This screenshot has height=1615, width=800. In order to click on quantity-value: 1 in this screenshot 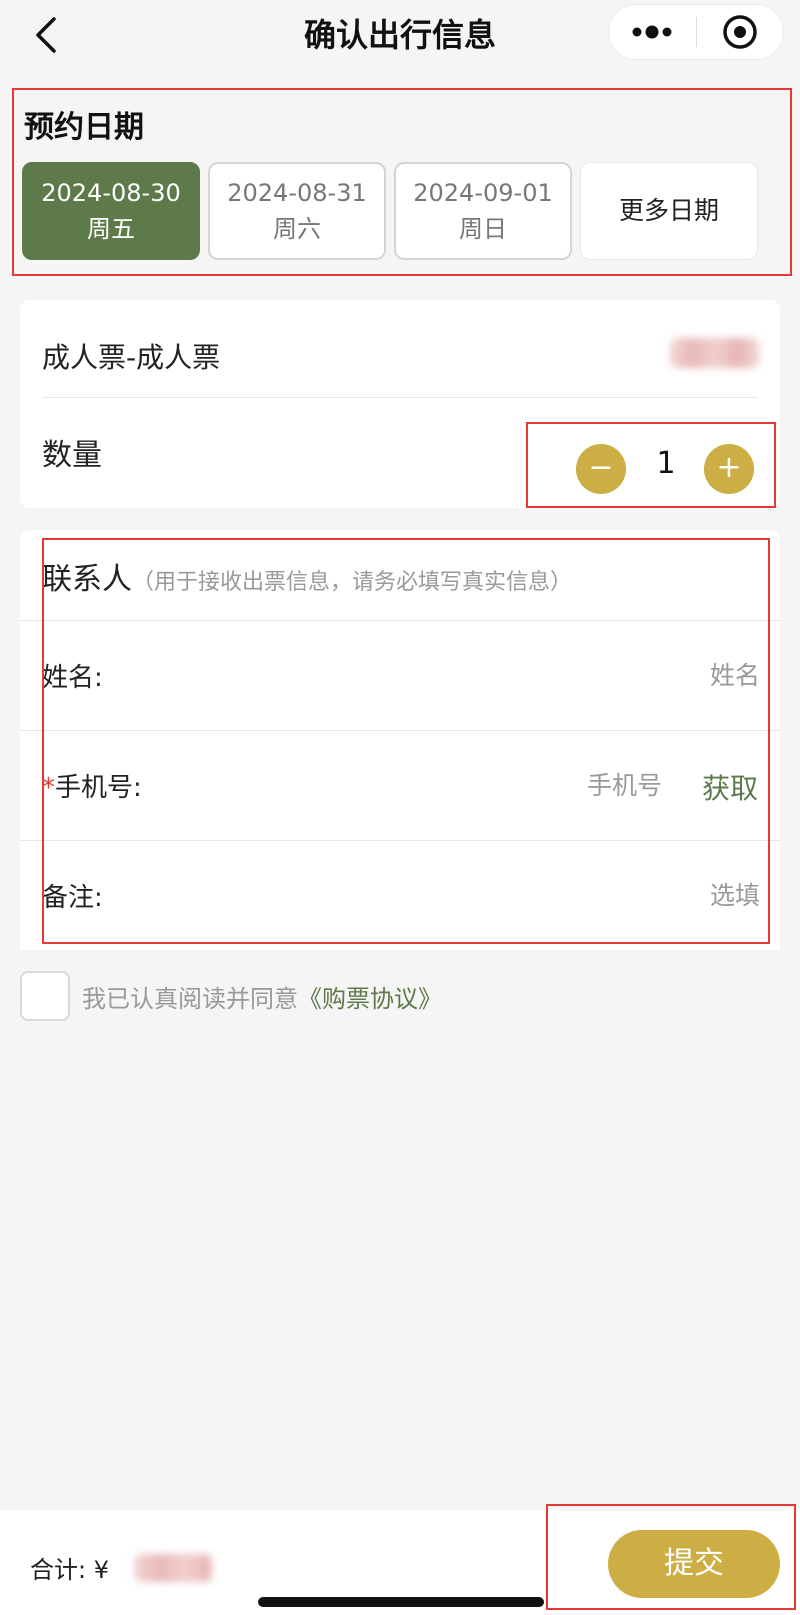, I will do `click(666, 463)`.